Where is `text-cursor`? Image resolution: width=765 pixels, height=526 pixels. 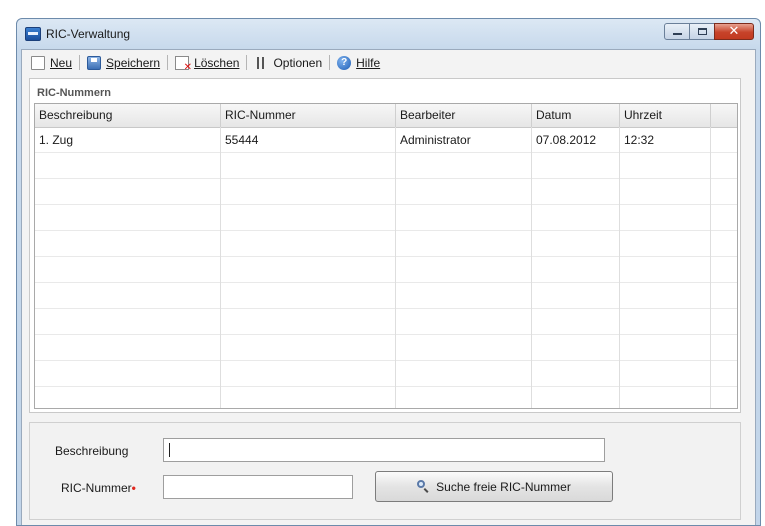 text-cursor is located at coordinates (169, 449).